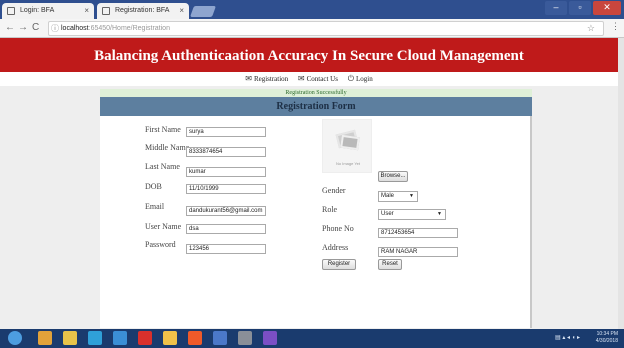 The width and height of the screenshot is (624, 348). Describe the element at coordinates (37, 10) in the screenshot. I see `tab-label: Login: BFA` at that location.